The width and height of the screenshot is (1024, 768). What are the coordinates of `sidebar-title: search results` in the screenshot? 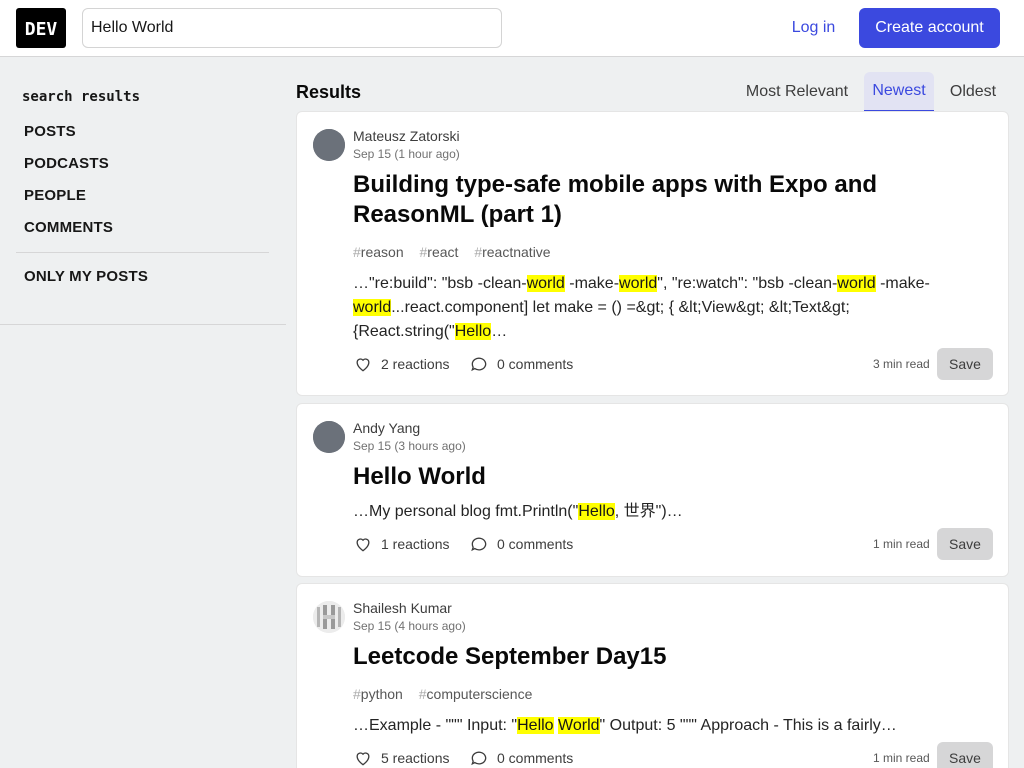 It's located at (81, 97).